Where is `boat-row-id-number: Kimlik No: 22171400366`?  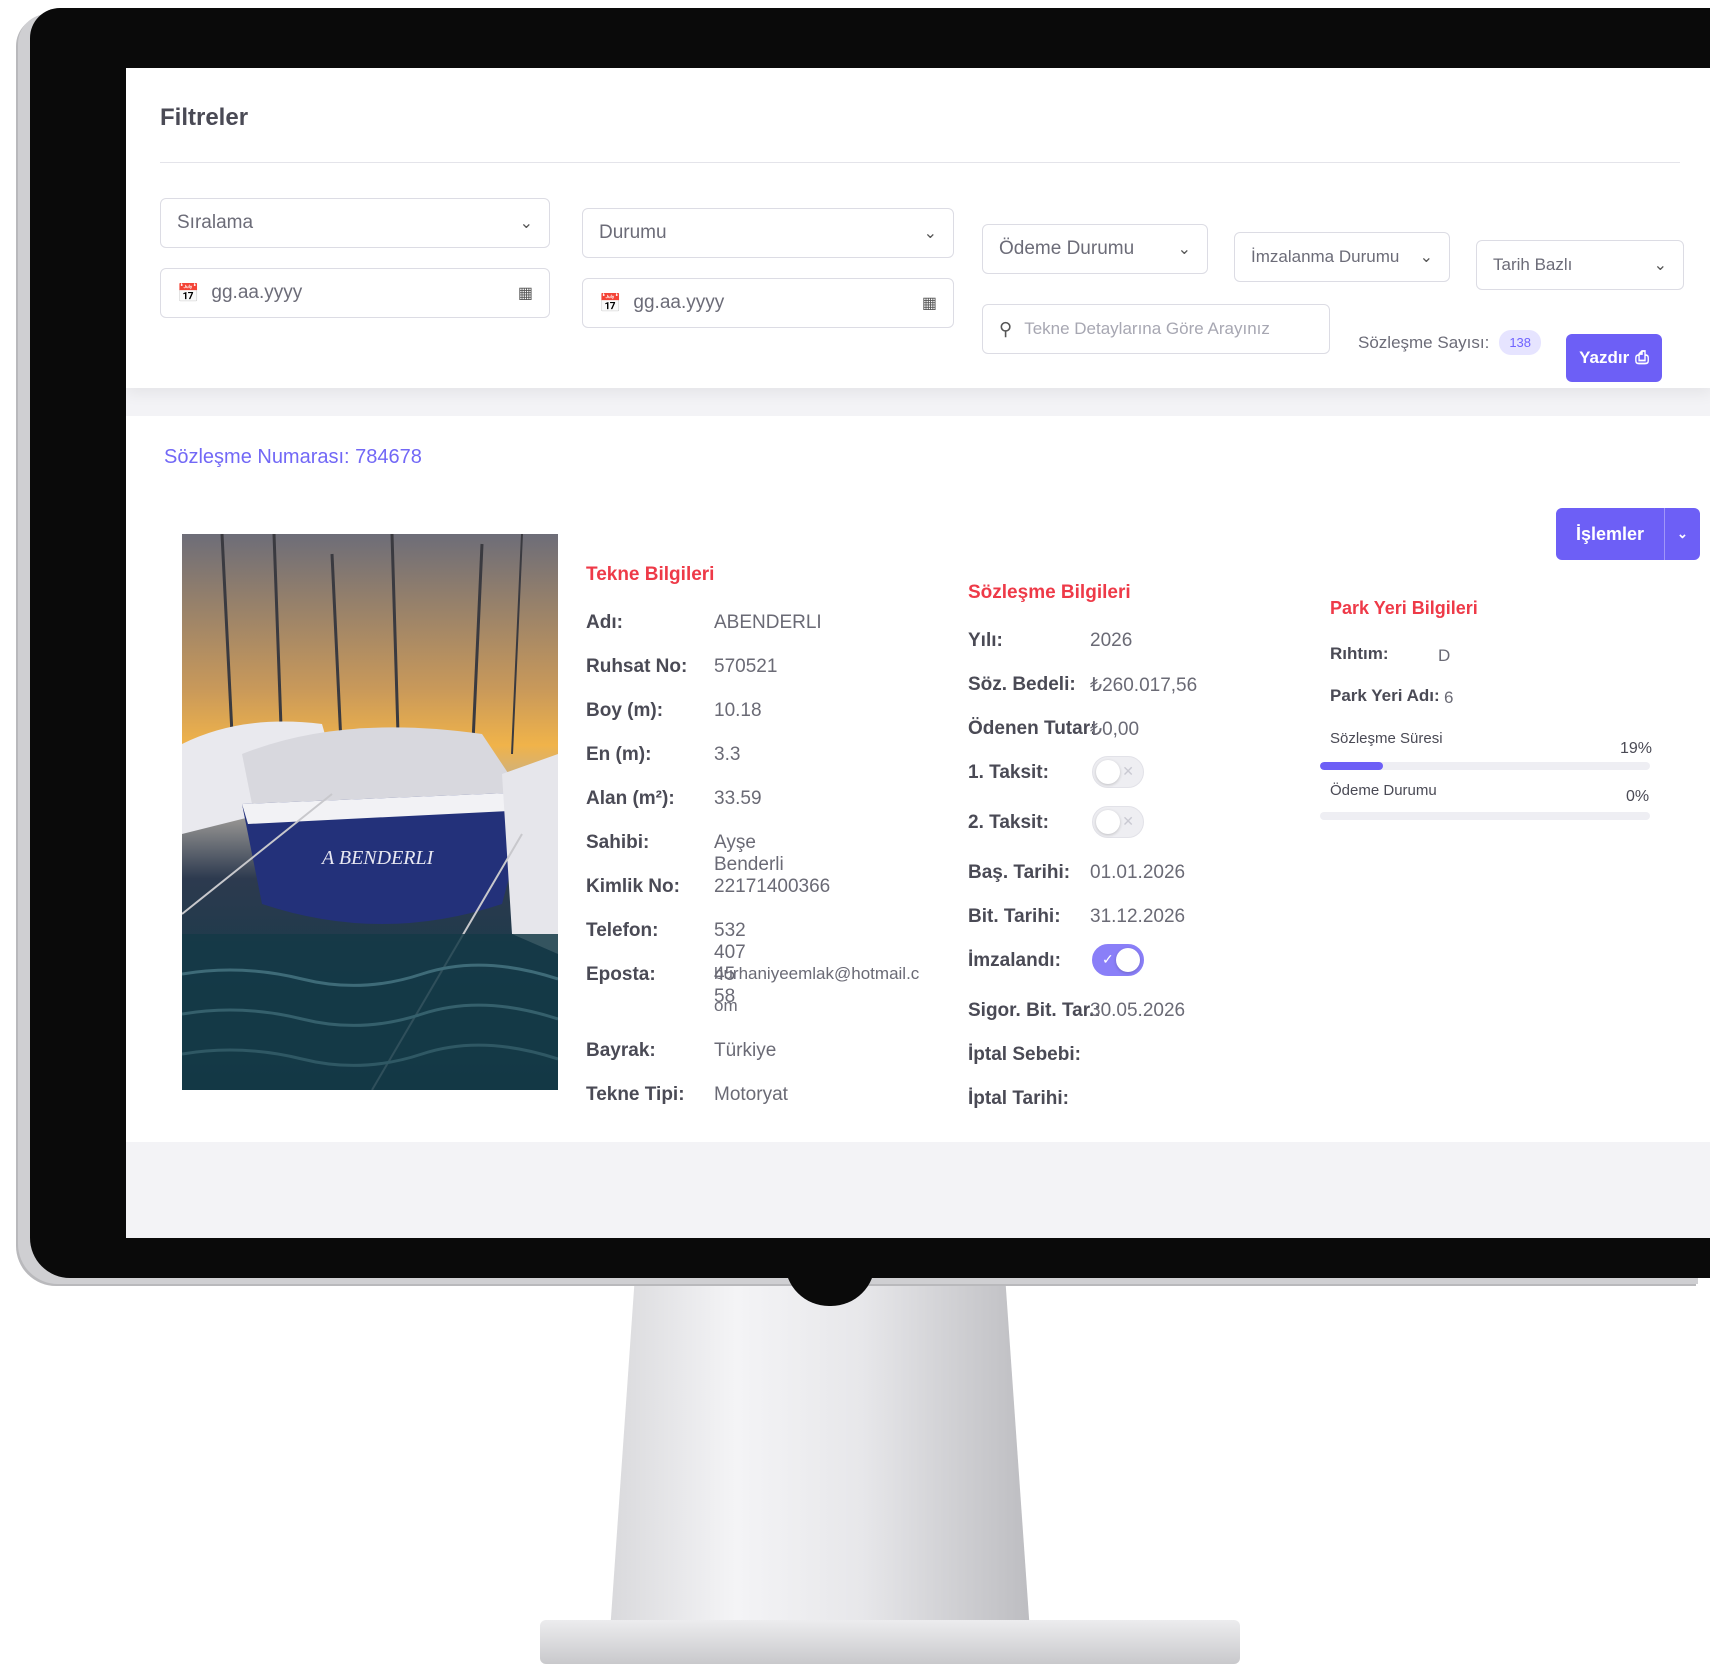 boat-row-id-number: Kimlik No: 22171400366 is located at coordinates (708, 886).